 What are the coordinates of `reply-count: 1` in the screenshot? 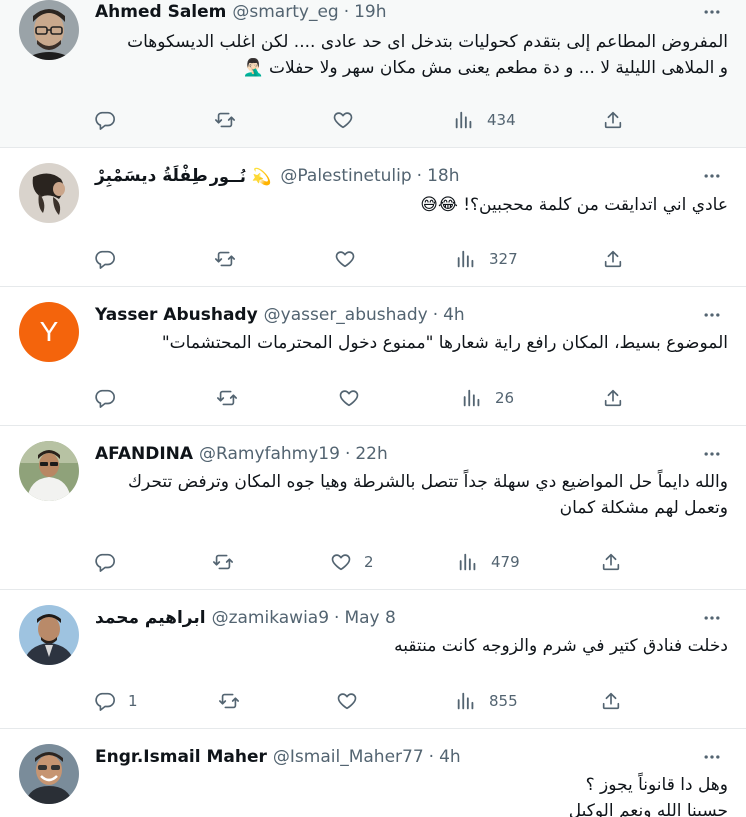 It's located at (133, 701).